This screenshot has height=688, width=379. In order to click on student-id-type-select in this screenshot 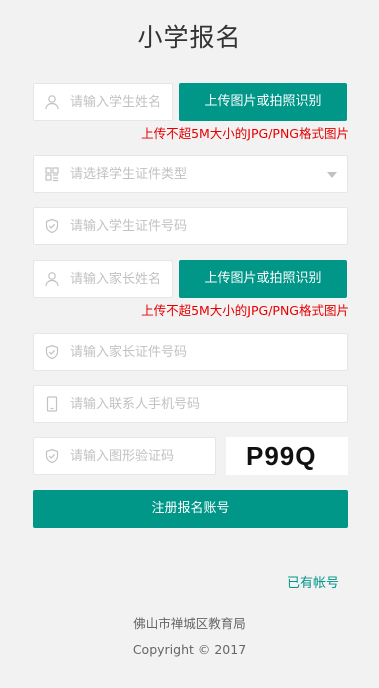, I will do `click(190, 174)`.